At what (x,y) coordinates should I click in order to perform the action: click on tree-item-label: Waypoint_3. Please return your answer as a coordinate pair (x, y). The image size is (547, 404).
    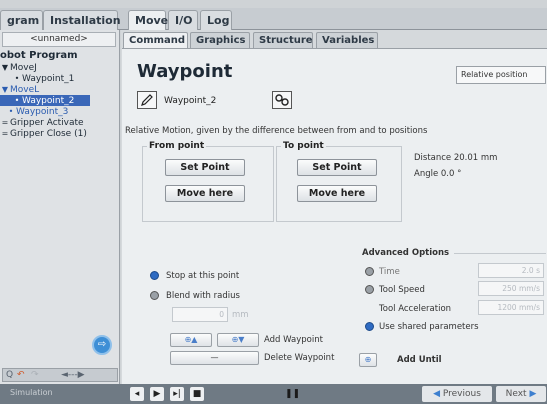
    Looking at the image, I should click on (42, 112).